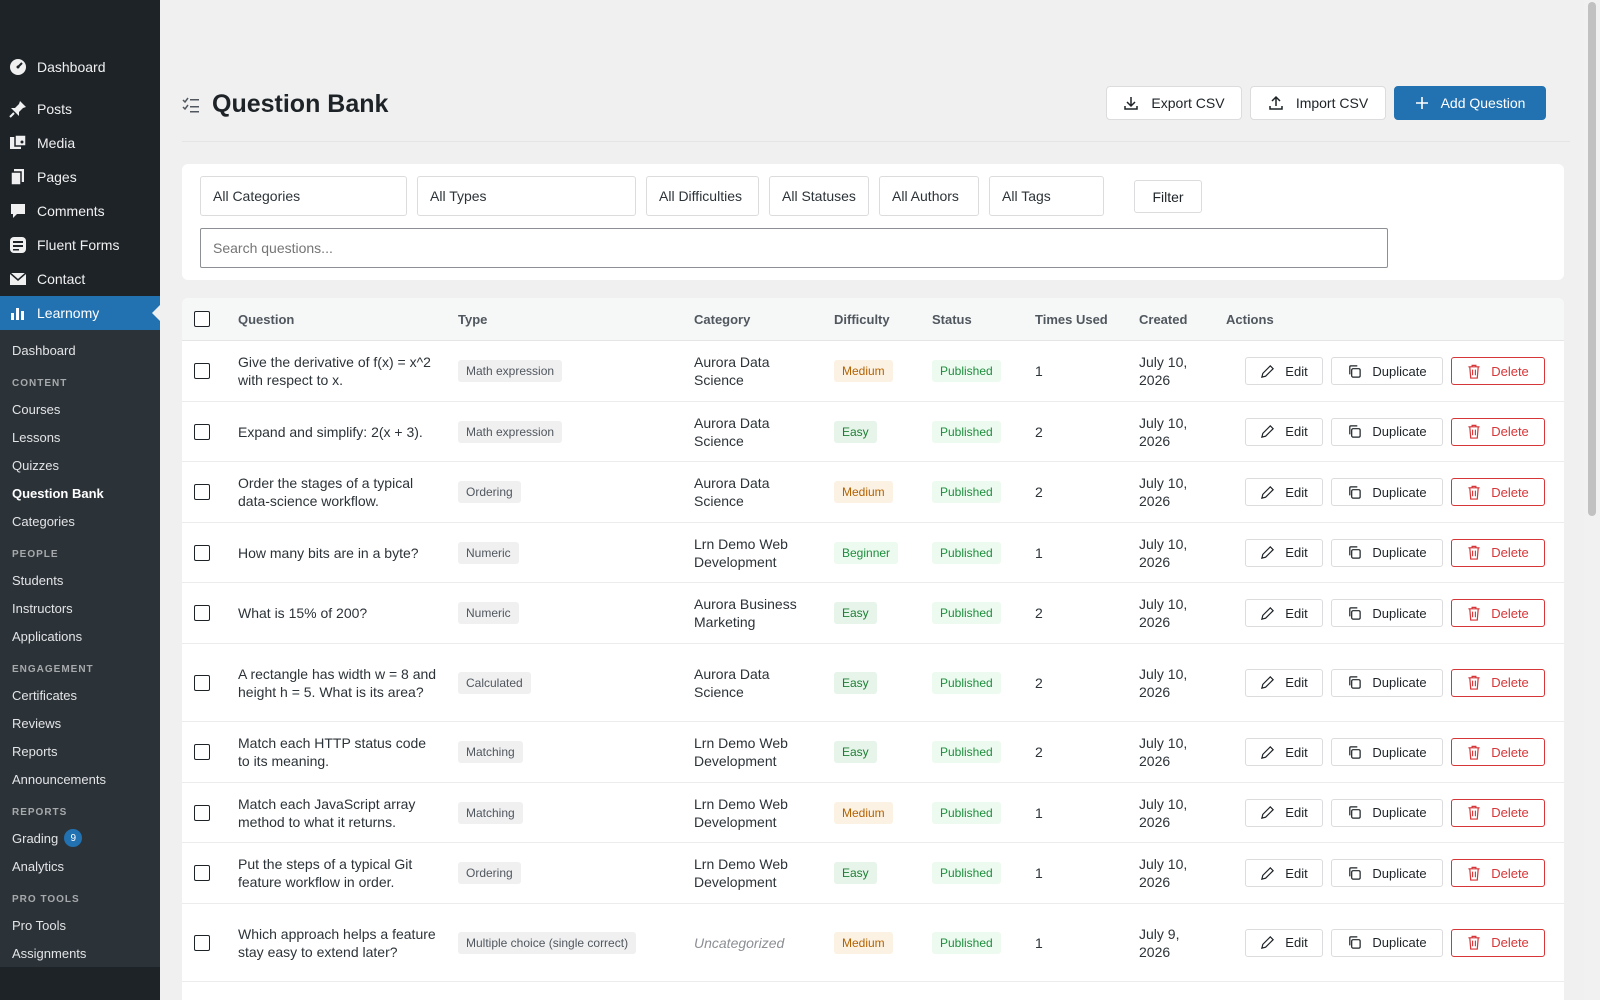 Image resolution: width=1600 pixels, height=1000 pixels. Describe the element at coordinates (80, 838) in the screenshot. I see `submenu-item-grading: Grading 9` at that location.